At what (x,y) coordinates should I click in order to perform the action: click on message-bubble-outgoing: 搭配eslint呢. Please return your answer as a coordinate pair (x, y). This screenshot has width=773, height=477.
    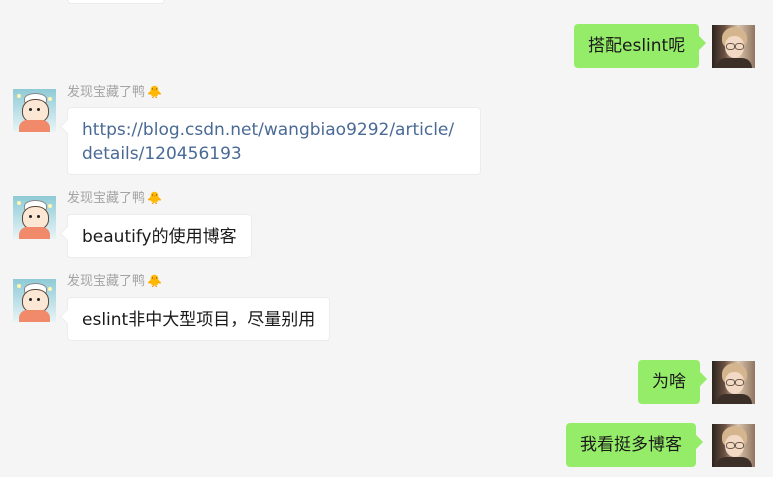
    Looking at the image, I should click on (637, 46).